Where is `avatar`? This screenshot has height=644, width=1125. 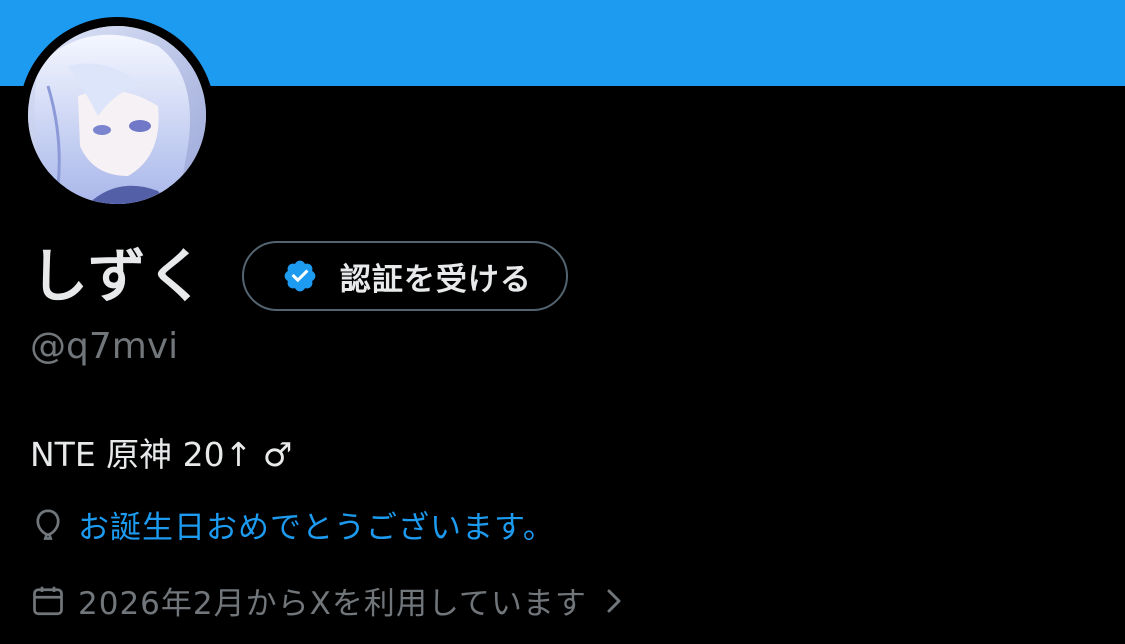
avatar is located at coordinates (117, 115).